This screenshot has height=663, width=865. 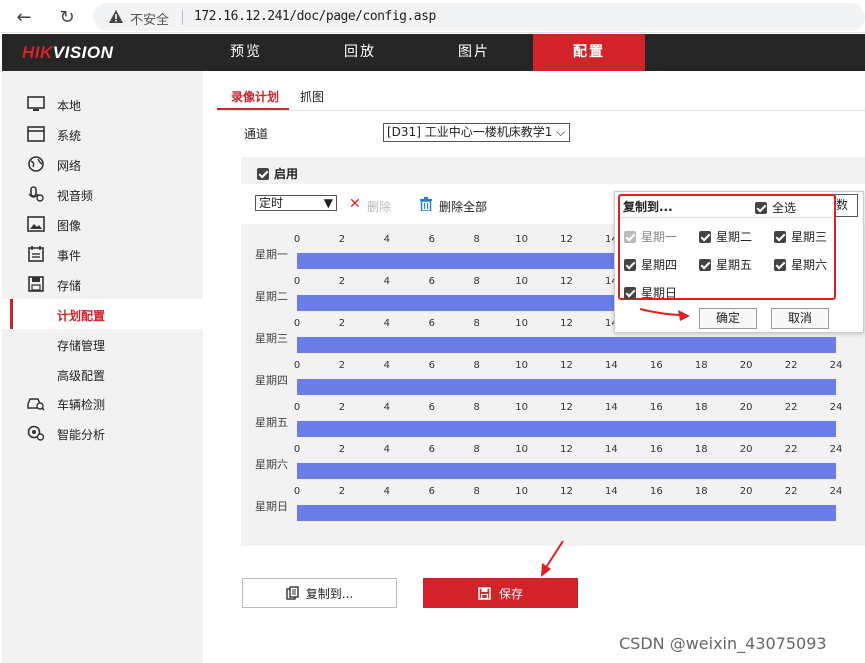 I want to click on arrow-to-ok, so click(x=661, y=312).